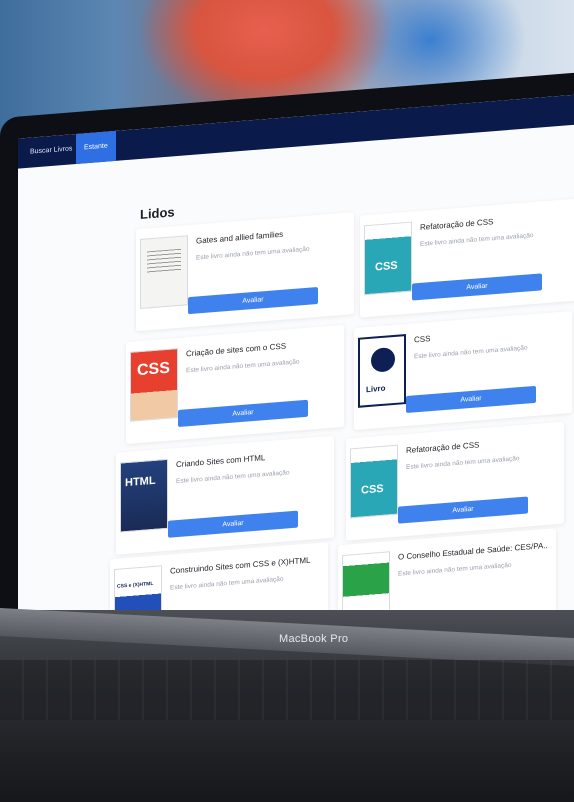 Image resolution: width=574 pixels, height=802 pixels. I want to click on device-model-label: MacBook Pro, so click(314, 639).